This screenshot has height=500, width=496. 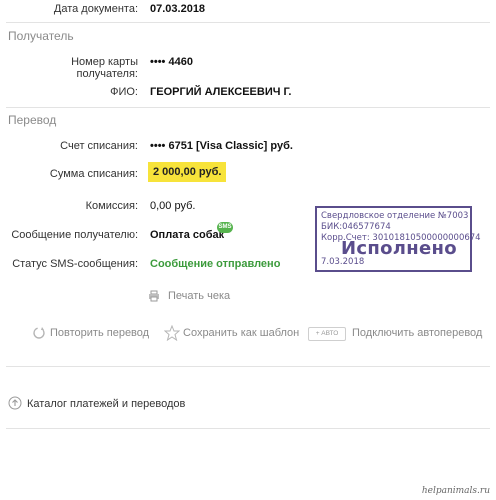 What do you see at coordinates (455, 491) in the screenshot?
I see `watermark: helpanimals.ru` at bounding box center [455, 491].